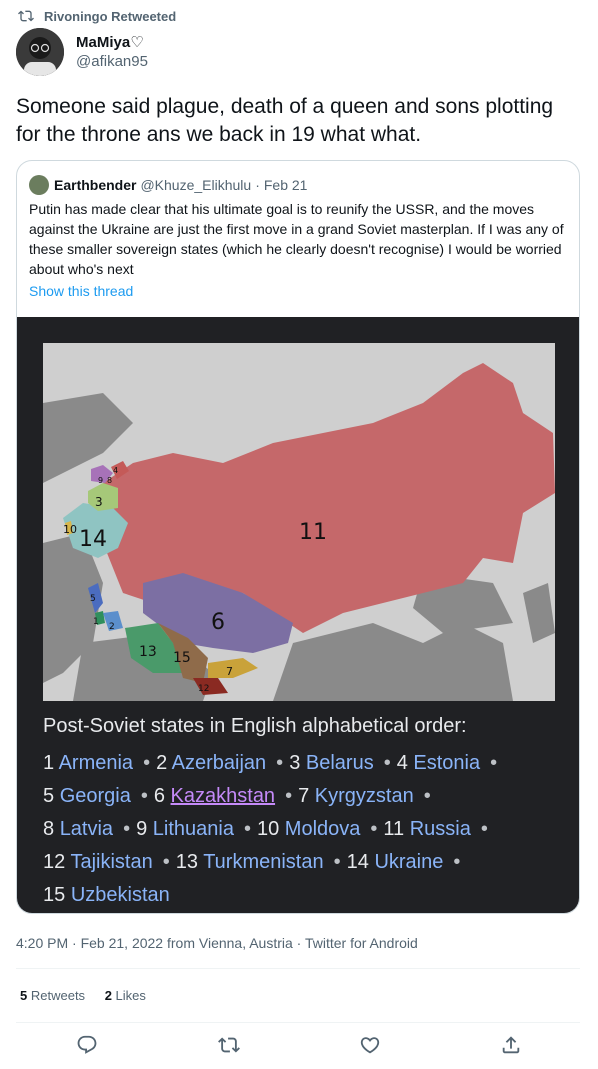  What do you see at coordinates (110, 42) in the screenshot?
I see `author-name: MaMiya♡` at bounding box center [110, 42].